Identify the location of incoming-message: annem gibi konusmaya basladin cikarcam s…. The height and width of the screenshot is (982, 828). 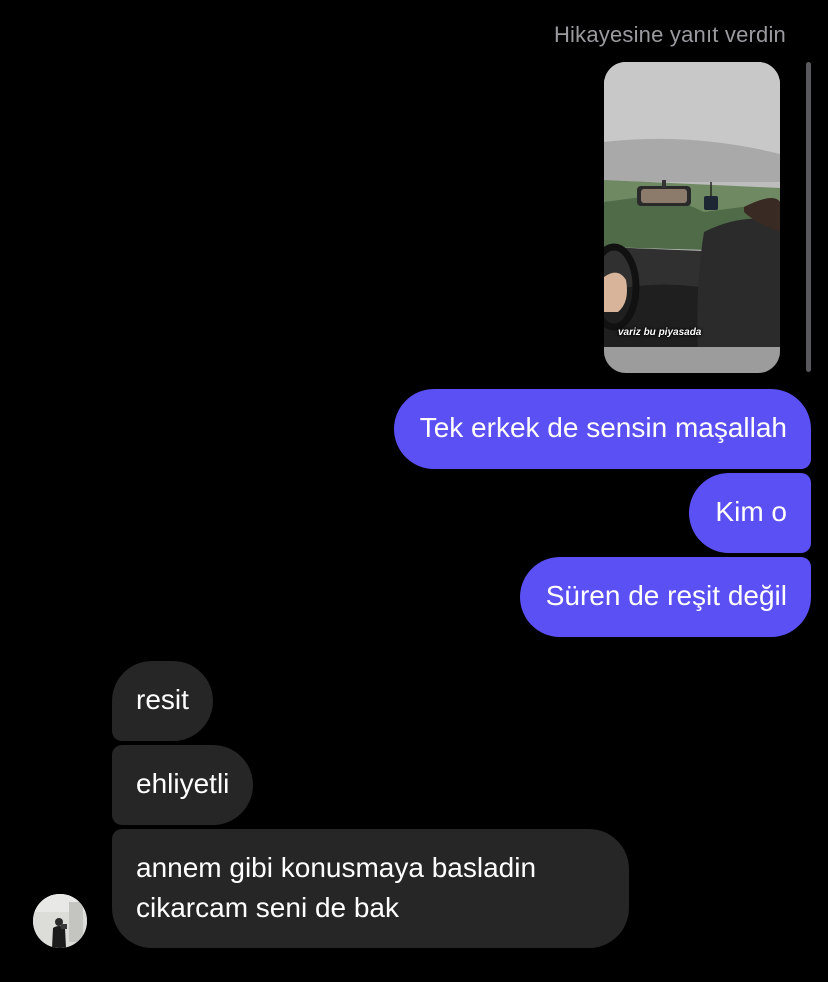
(370, 888).